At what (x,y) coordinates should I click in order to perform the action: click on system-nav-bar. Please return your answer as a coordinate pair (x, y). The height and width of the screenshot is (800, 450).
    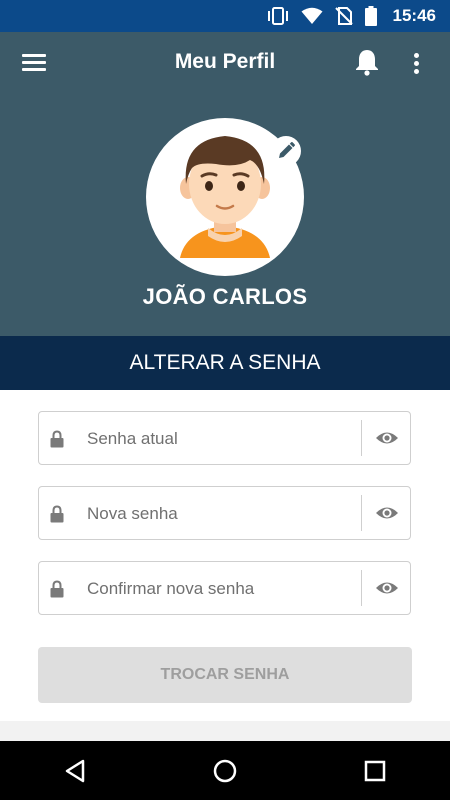
    Looking at the image, I should click on (225, 770).